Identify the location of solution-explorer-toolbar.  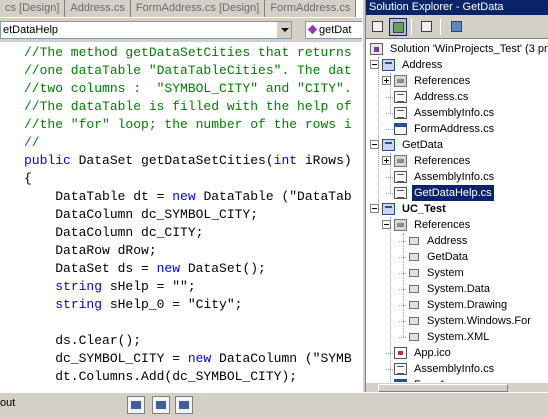
(457, 27).